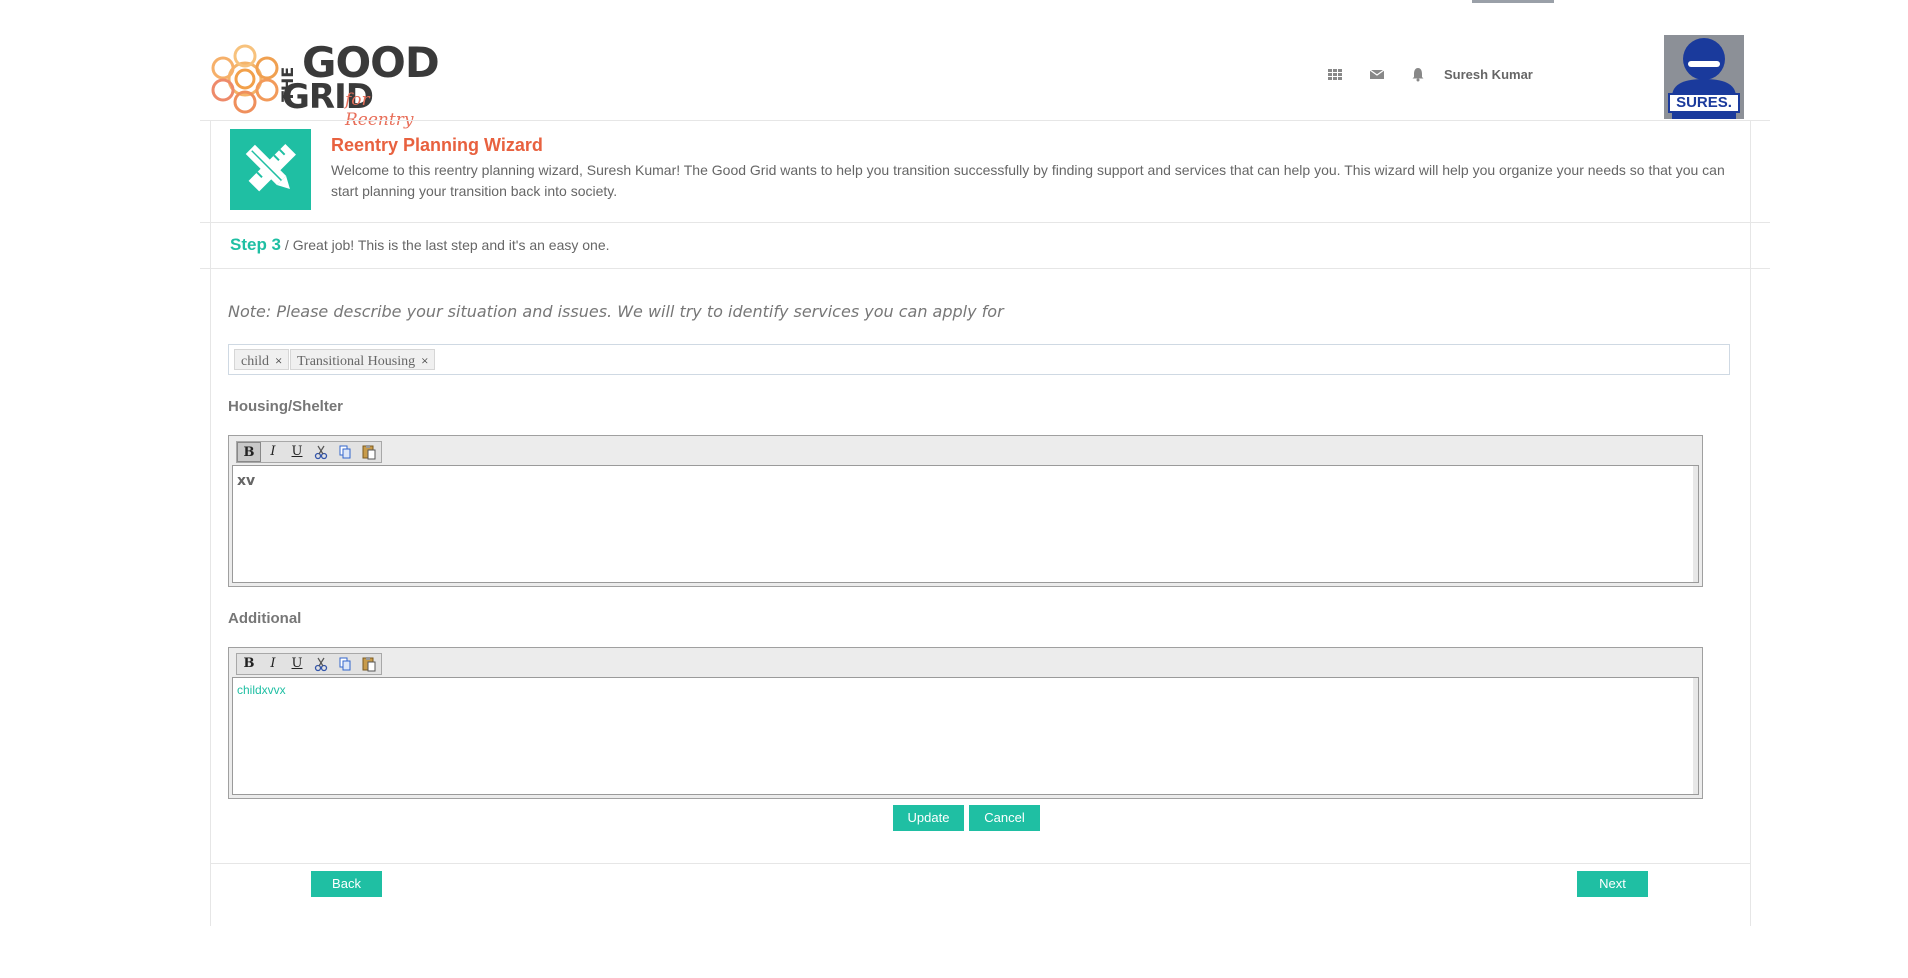 This screenshot has height=978, width=1908. What do you see at coordinates (261, 690) in the screenshot?
I see `editor-content: childxvvx` at bounding box center [261, 690].